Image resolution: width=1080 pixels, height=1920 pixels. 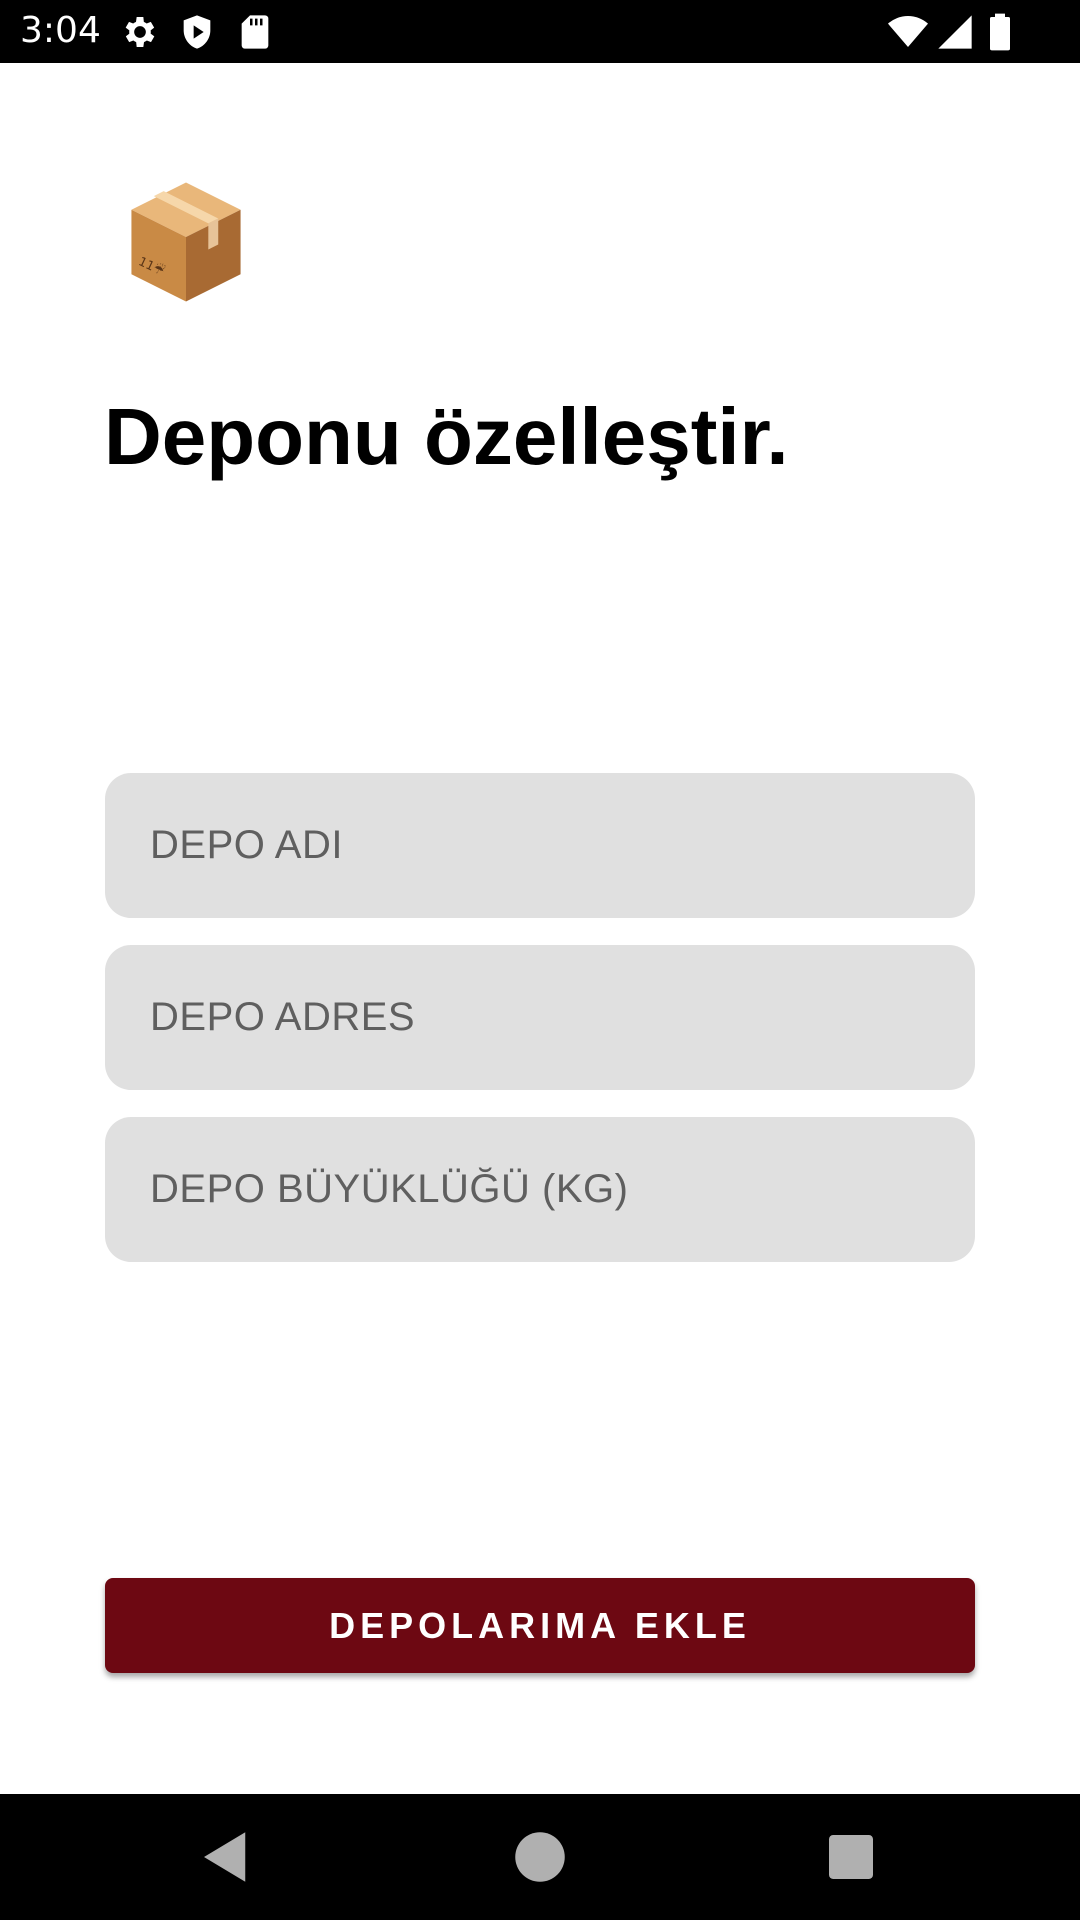 What do you see at coordinates (60, 30) in the screenshot?
I see `status-time: 3:04` at bounding box center [60, 30].